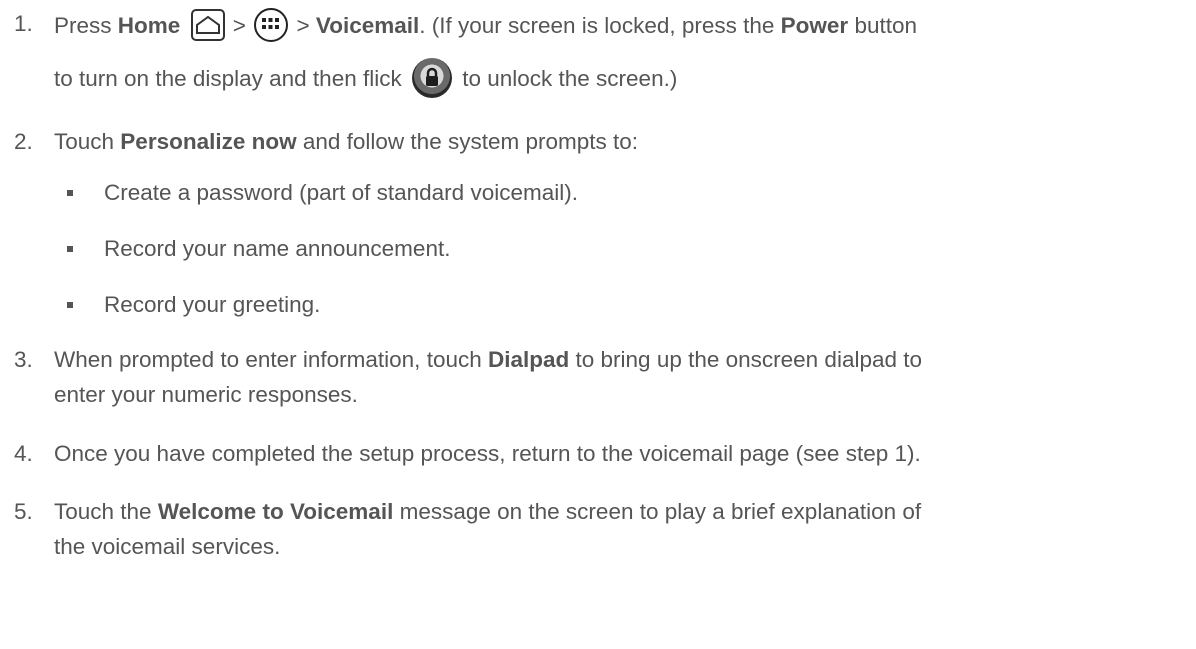 This screenshot has height=649, width=1196. Describe the element at coordinates (23, 511) in the screenshot. I see `step-5-number: 5.` at that location.